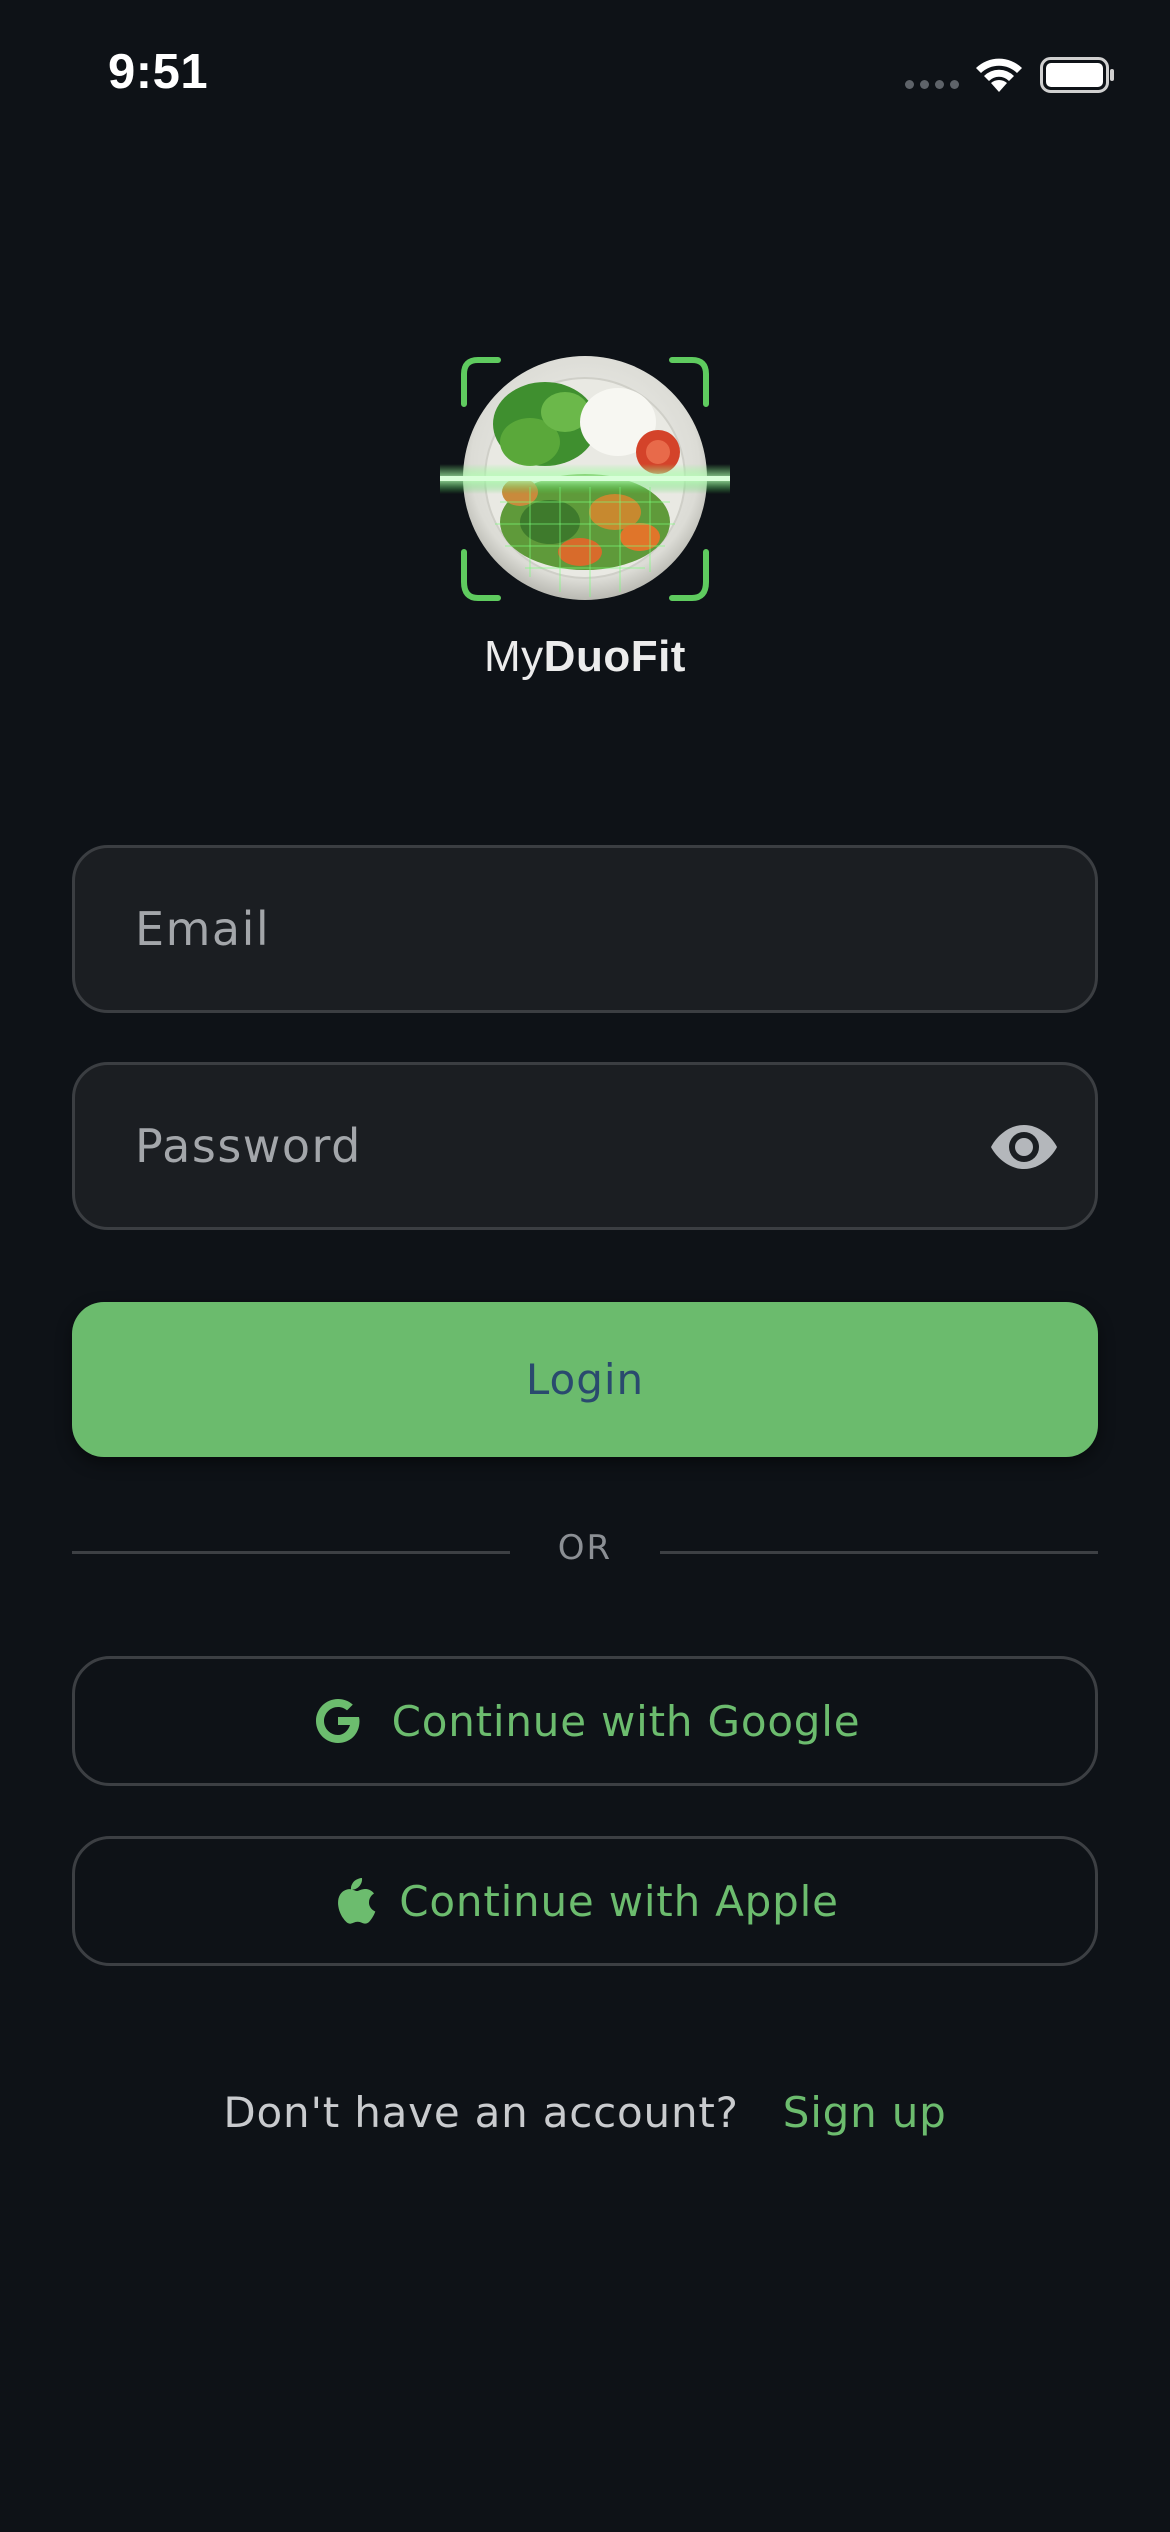 The image size is (1170, 2532). I want to click on continue-with-google-button: Continue with Google, so click(585, 1721).